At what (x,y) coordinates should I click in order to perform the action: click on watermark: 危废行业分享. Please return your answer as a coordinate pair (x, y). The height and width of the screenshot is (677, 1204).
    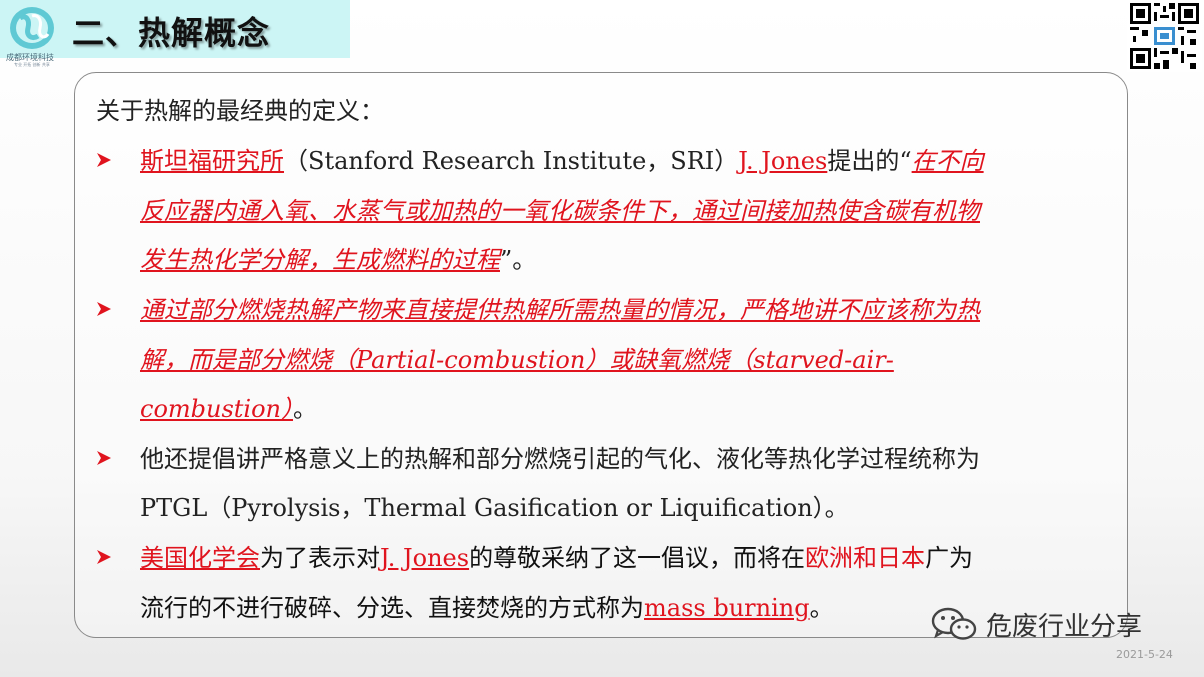
    Looking at the image, I should click on (1036, 624).